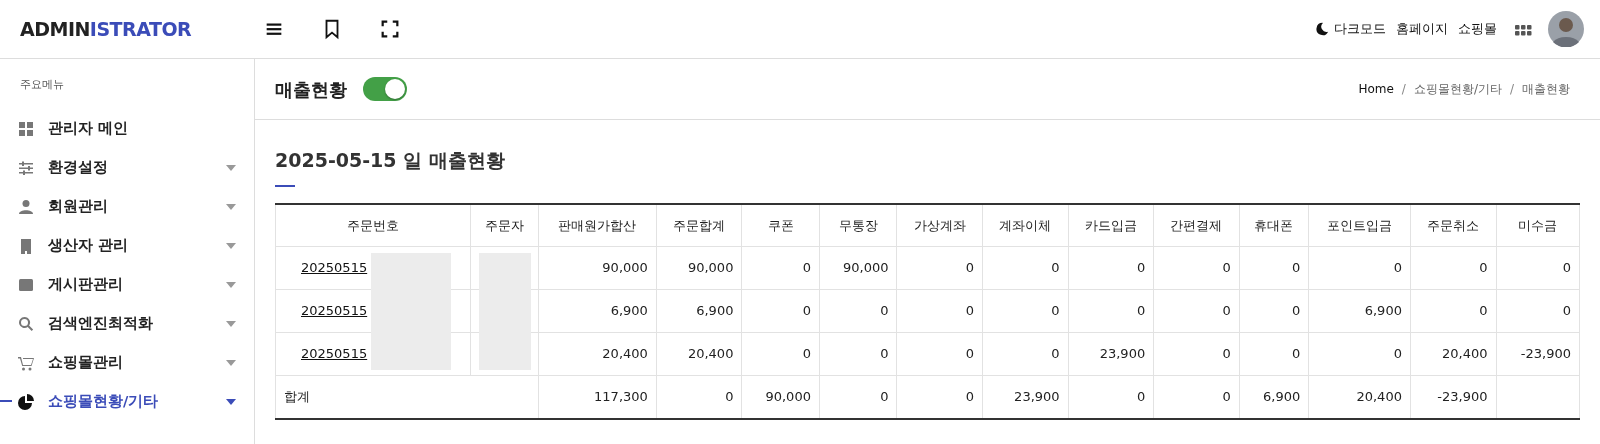 Image resolution: width=1600 pixels, height=444 pixels. I want to click on breadcrumb-link: Home, so click(1376, 89).